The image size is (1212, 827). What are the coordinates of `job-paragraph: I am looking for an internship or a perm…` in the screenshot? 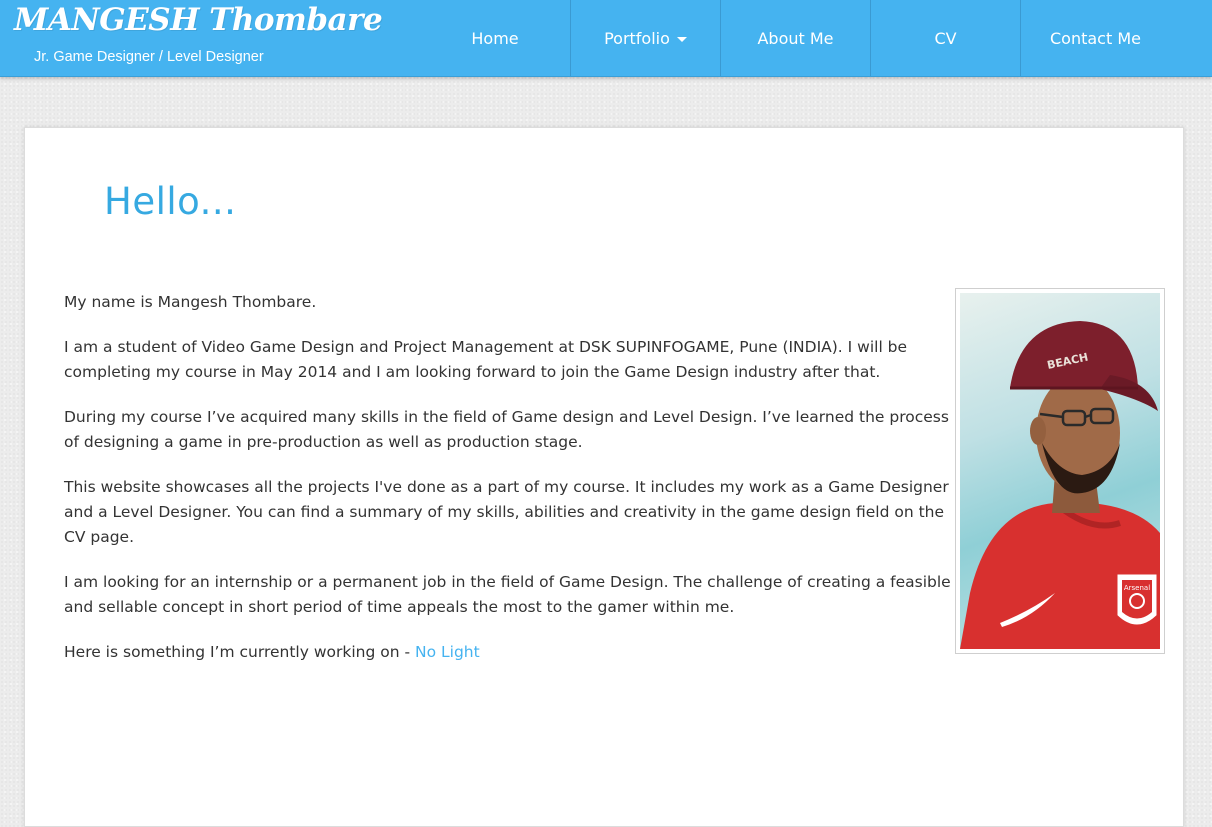 It's located at (507, 594).